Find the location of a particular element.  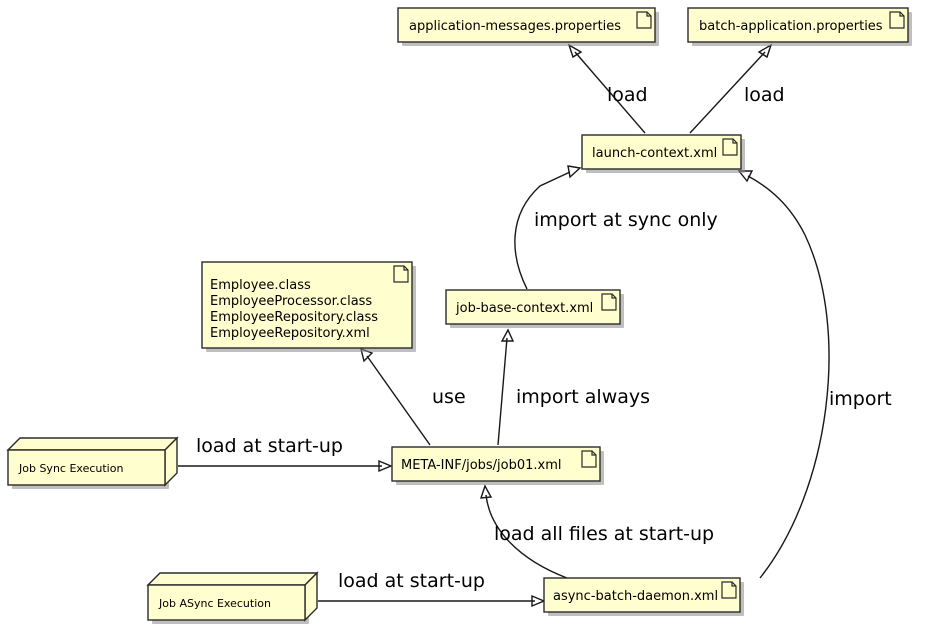

edge-label-import-at-sync-only: import at sync only is located at coordinates (626, 220).